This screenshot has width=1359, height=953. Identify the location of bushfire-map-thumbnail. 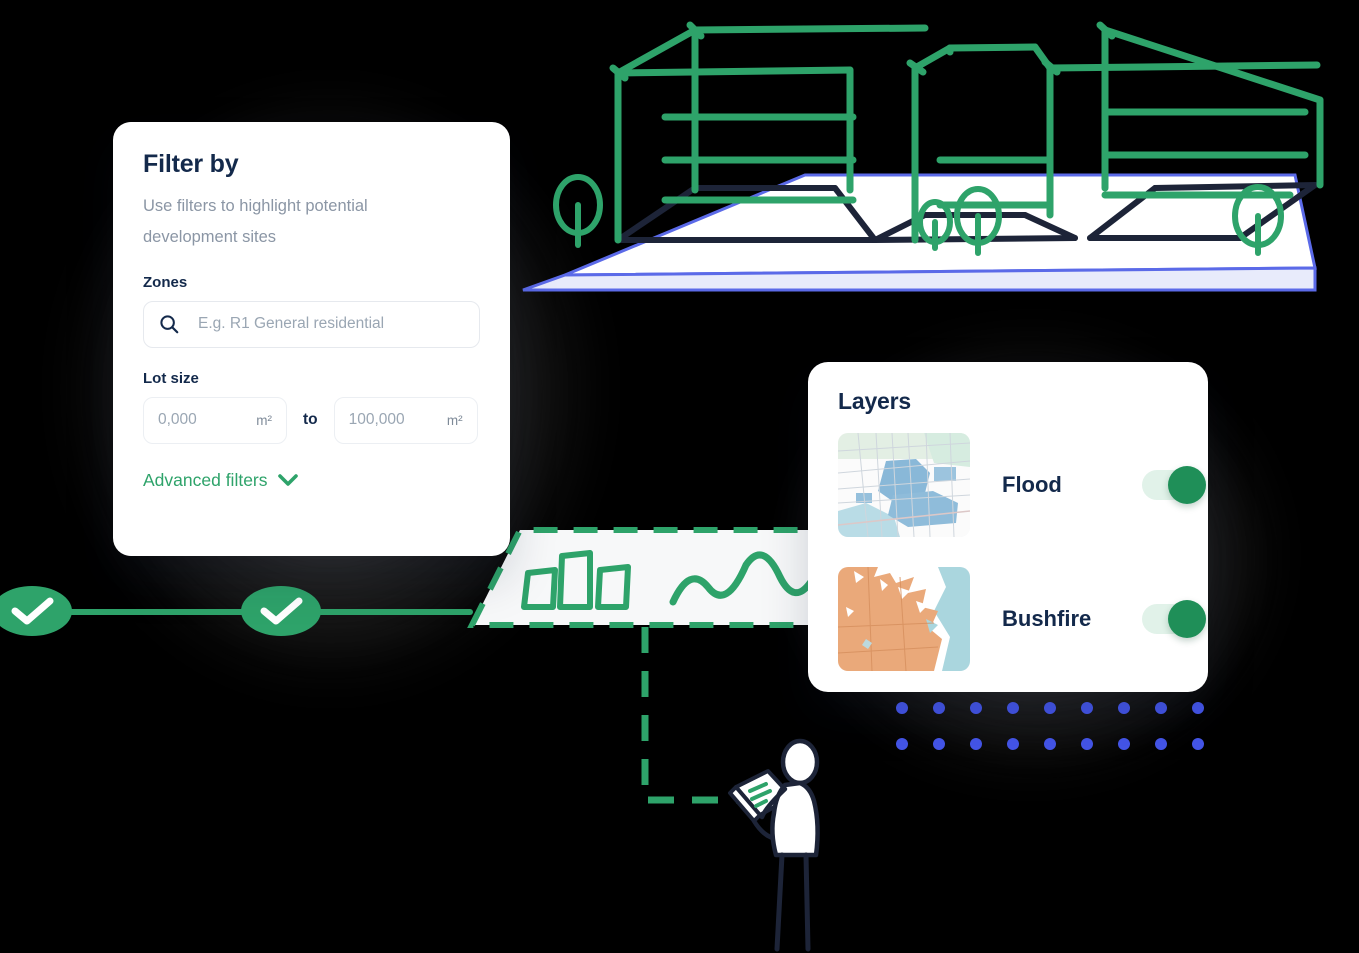
(904, 619).